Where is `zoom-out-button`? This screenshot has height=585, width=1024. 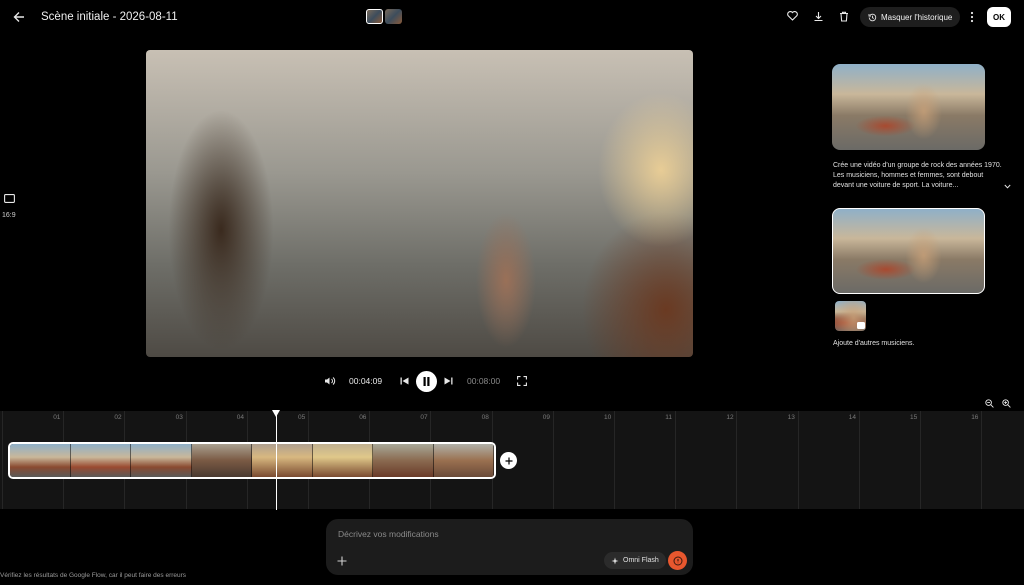
zoom-out-button is located at coordinates (989, 403).